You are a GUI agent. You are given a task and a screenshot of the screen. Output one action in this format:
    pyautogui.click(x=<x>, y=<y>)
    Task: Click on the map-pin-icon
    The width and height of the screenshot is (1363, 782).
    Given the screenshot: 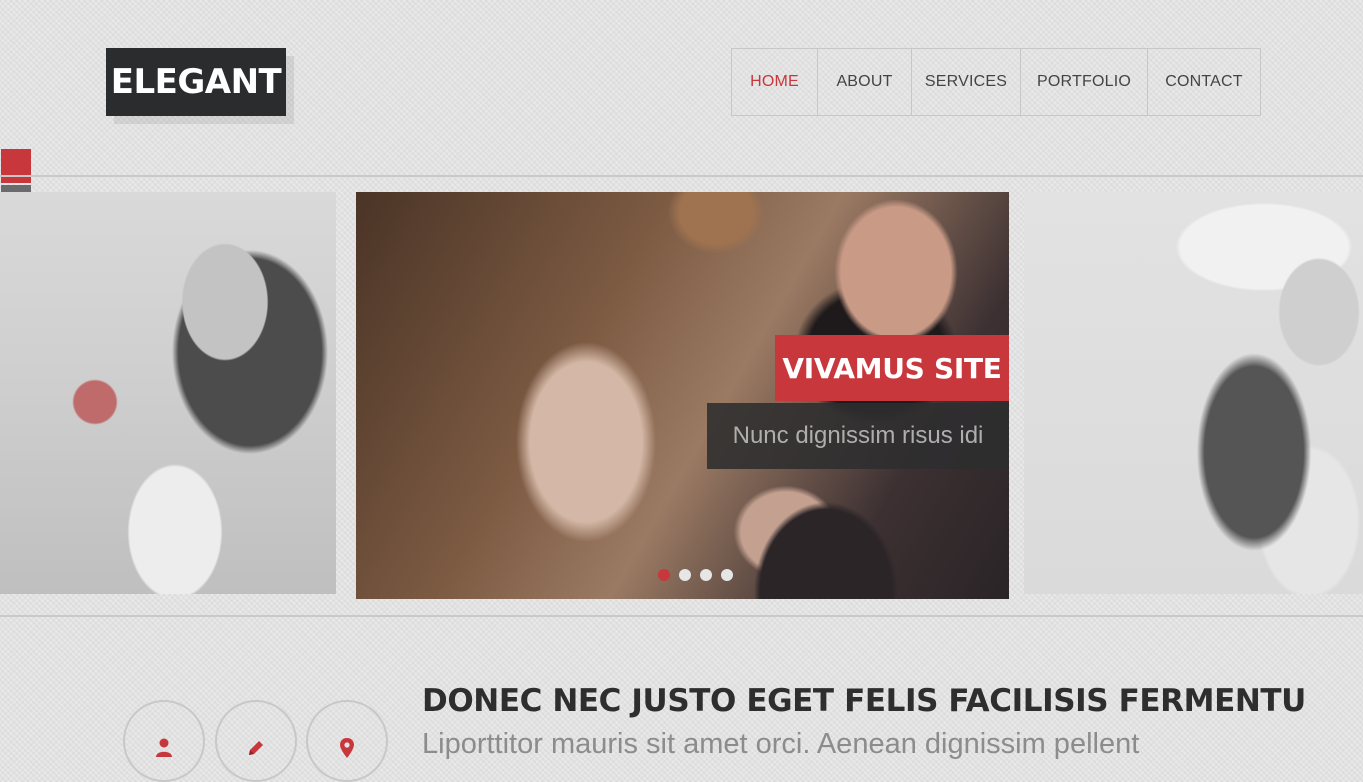 What is the action you would take?
    pyautogui.click(x=347, y=750)
    